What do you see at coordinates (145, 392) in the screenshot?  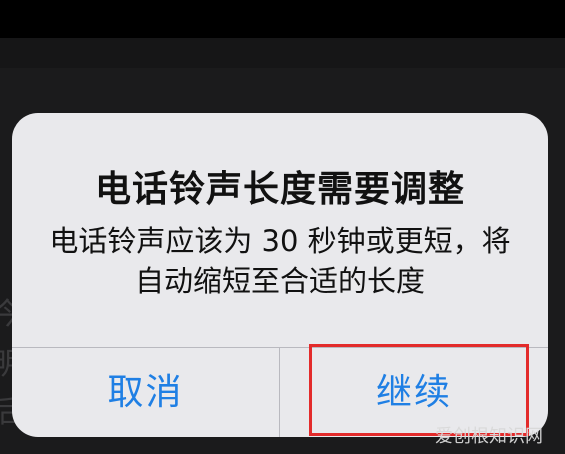 I see `cancel-button: 取消` at bounding box center [145, 392].